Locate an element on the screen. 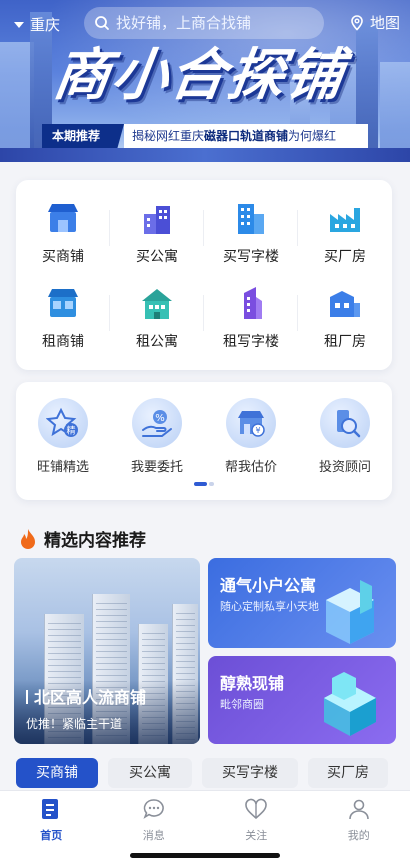  category-buy-apartment: 买公寓 is located at coordinates (157, 232).